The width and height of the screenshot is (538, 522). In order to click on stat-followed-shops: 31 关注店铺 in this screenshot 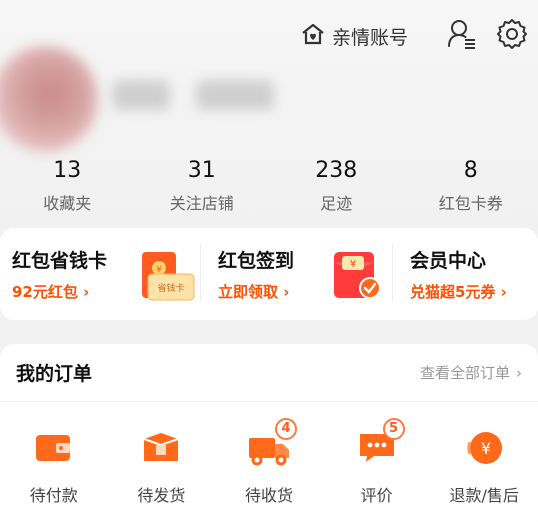, I will do `click(202, 186)`.